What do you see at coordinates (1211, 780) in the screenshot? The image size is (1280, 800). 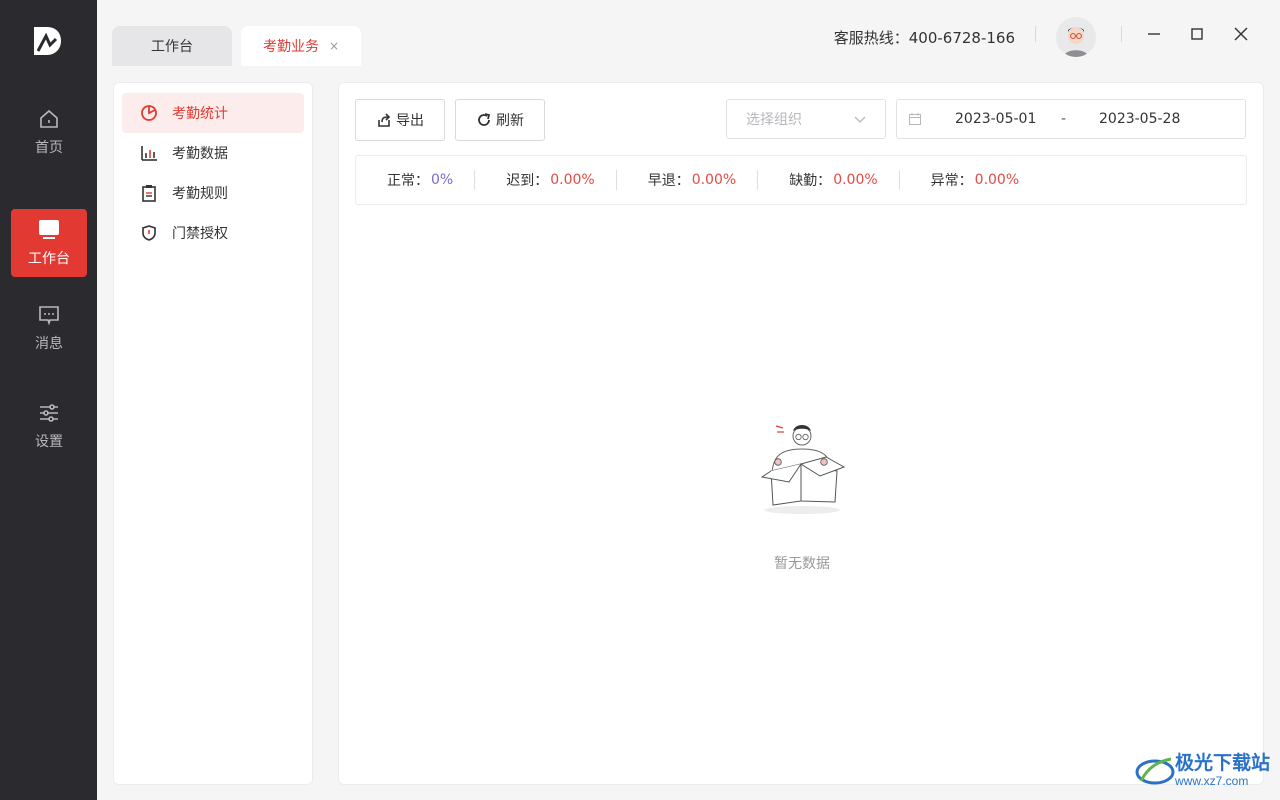 I see `watermark-url: www.xz7.com` at bounding box center [1211, 780].